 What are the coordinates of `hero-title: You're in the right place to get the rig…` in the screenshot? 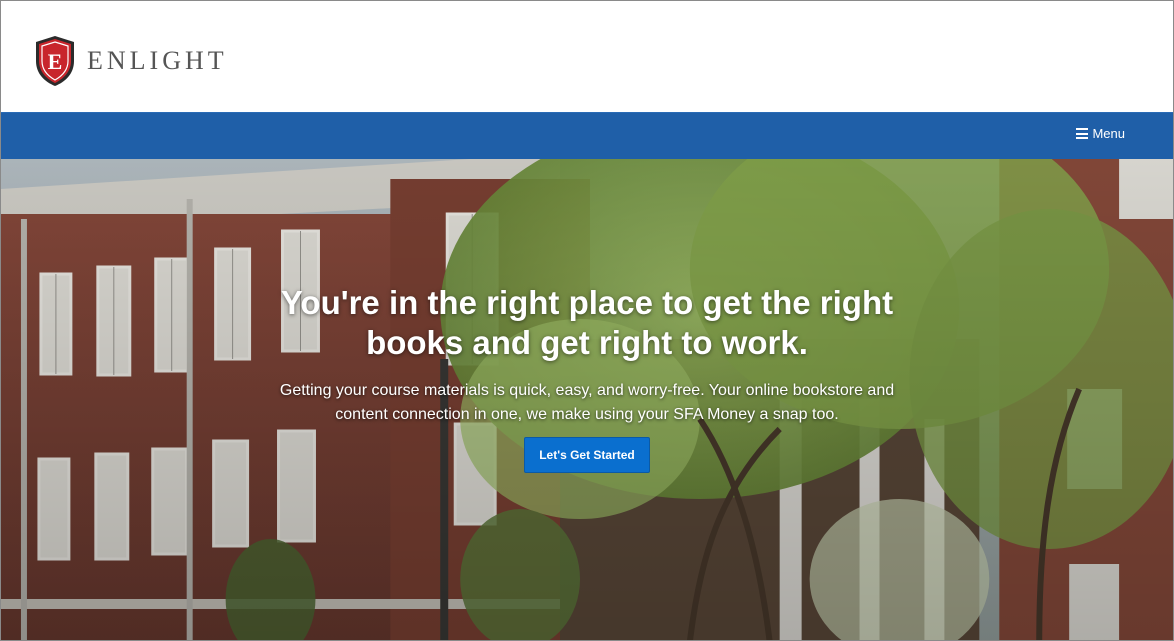 It's located at (587, 322).